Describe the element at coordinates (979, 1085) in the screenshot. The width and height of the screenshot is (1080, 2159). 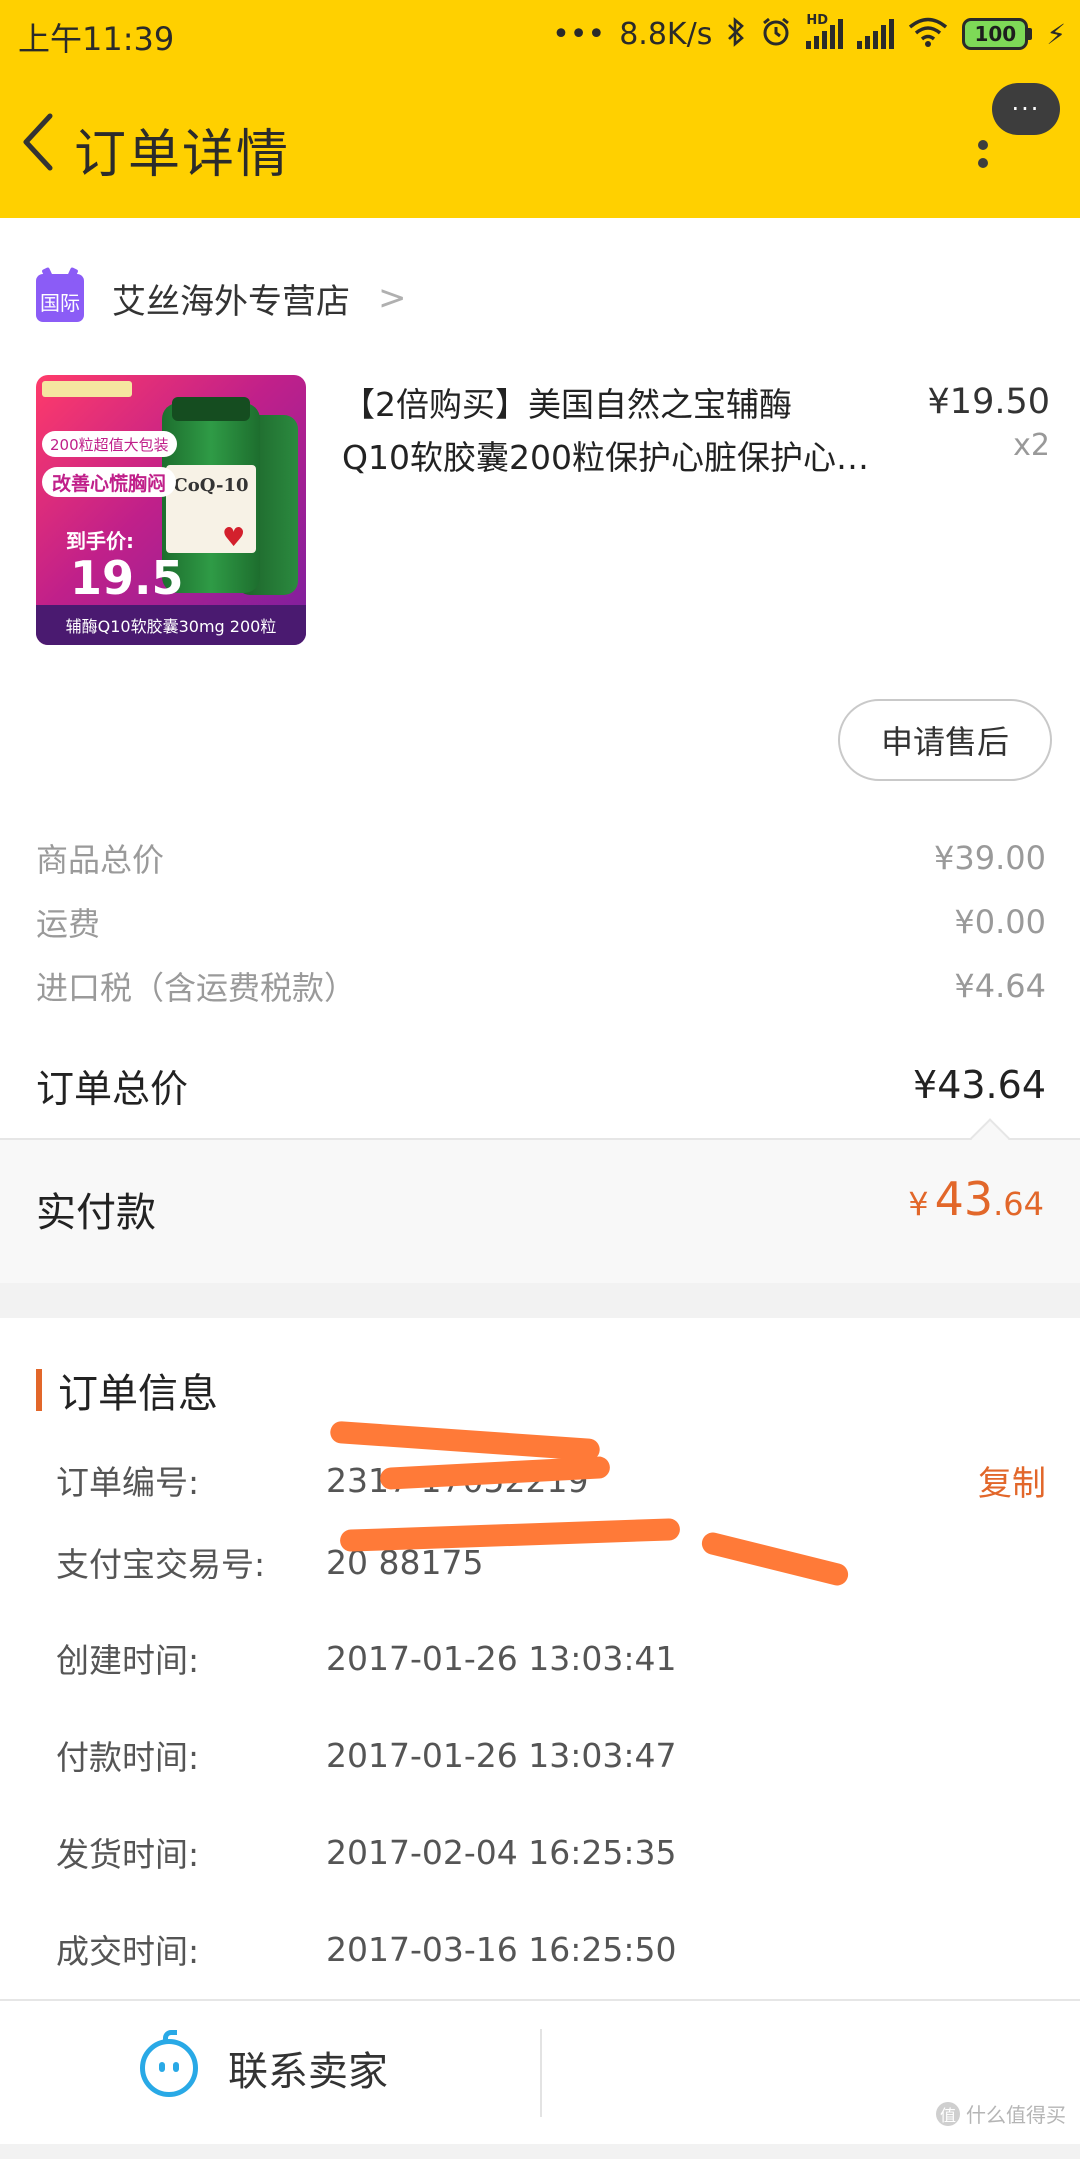
I see `order-total-value: ¥43.64` at that location.